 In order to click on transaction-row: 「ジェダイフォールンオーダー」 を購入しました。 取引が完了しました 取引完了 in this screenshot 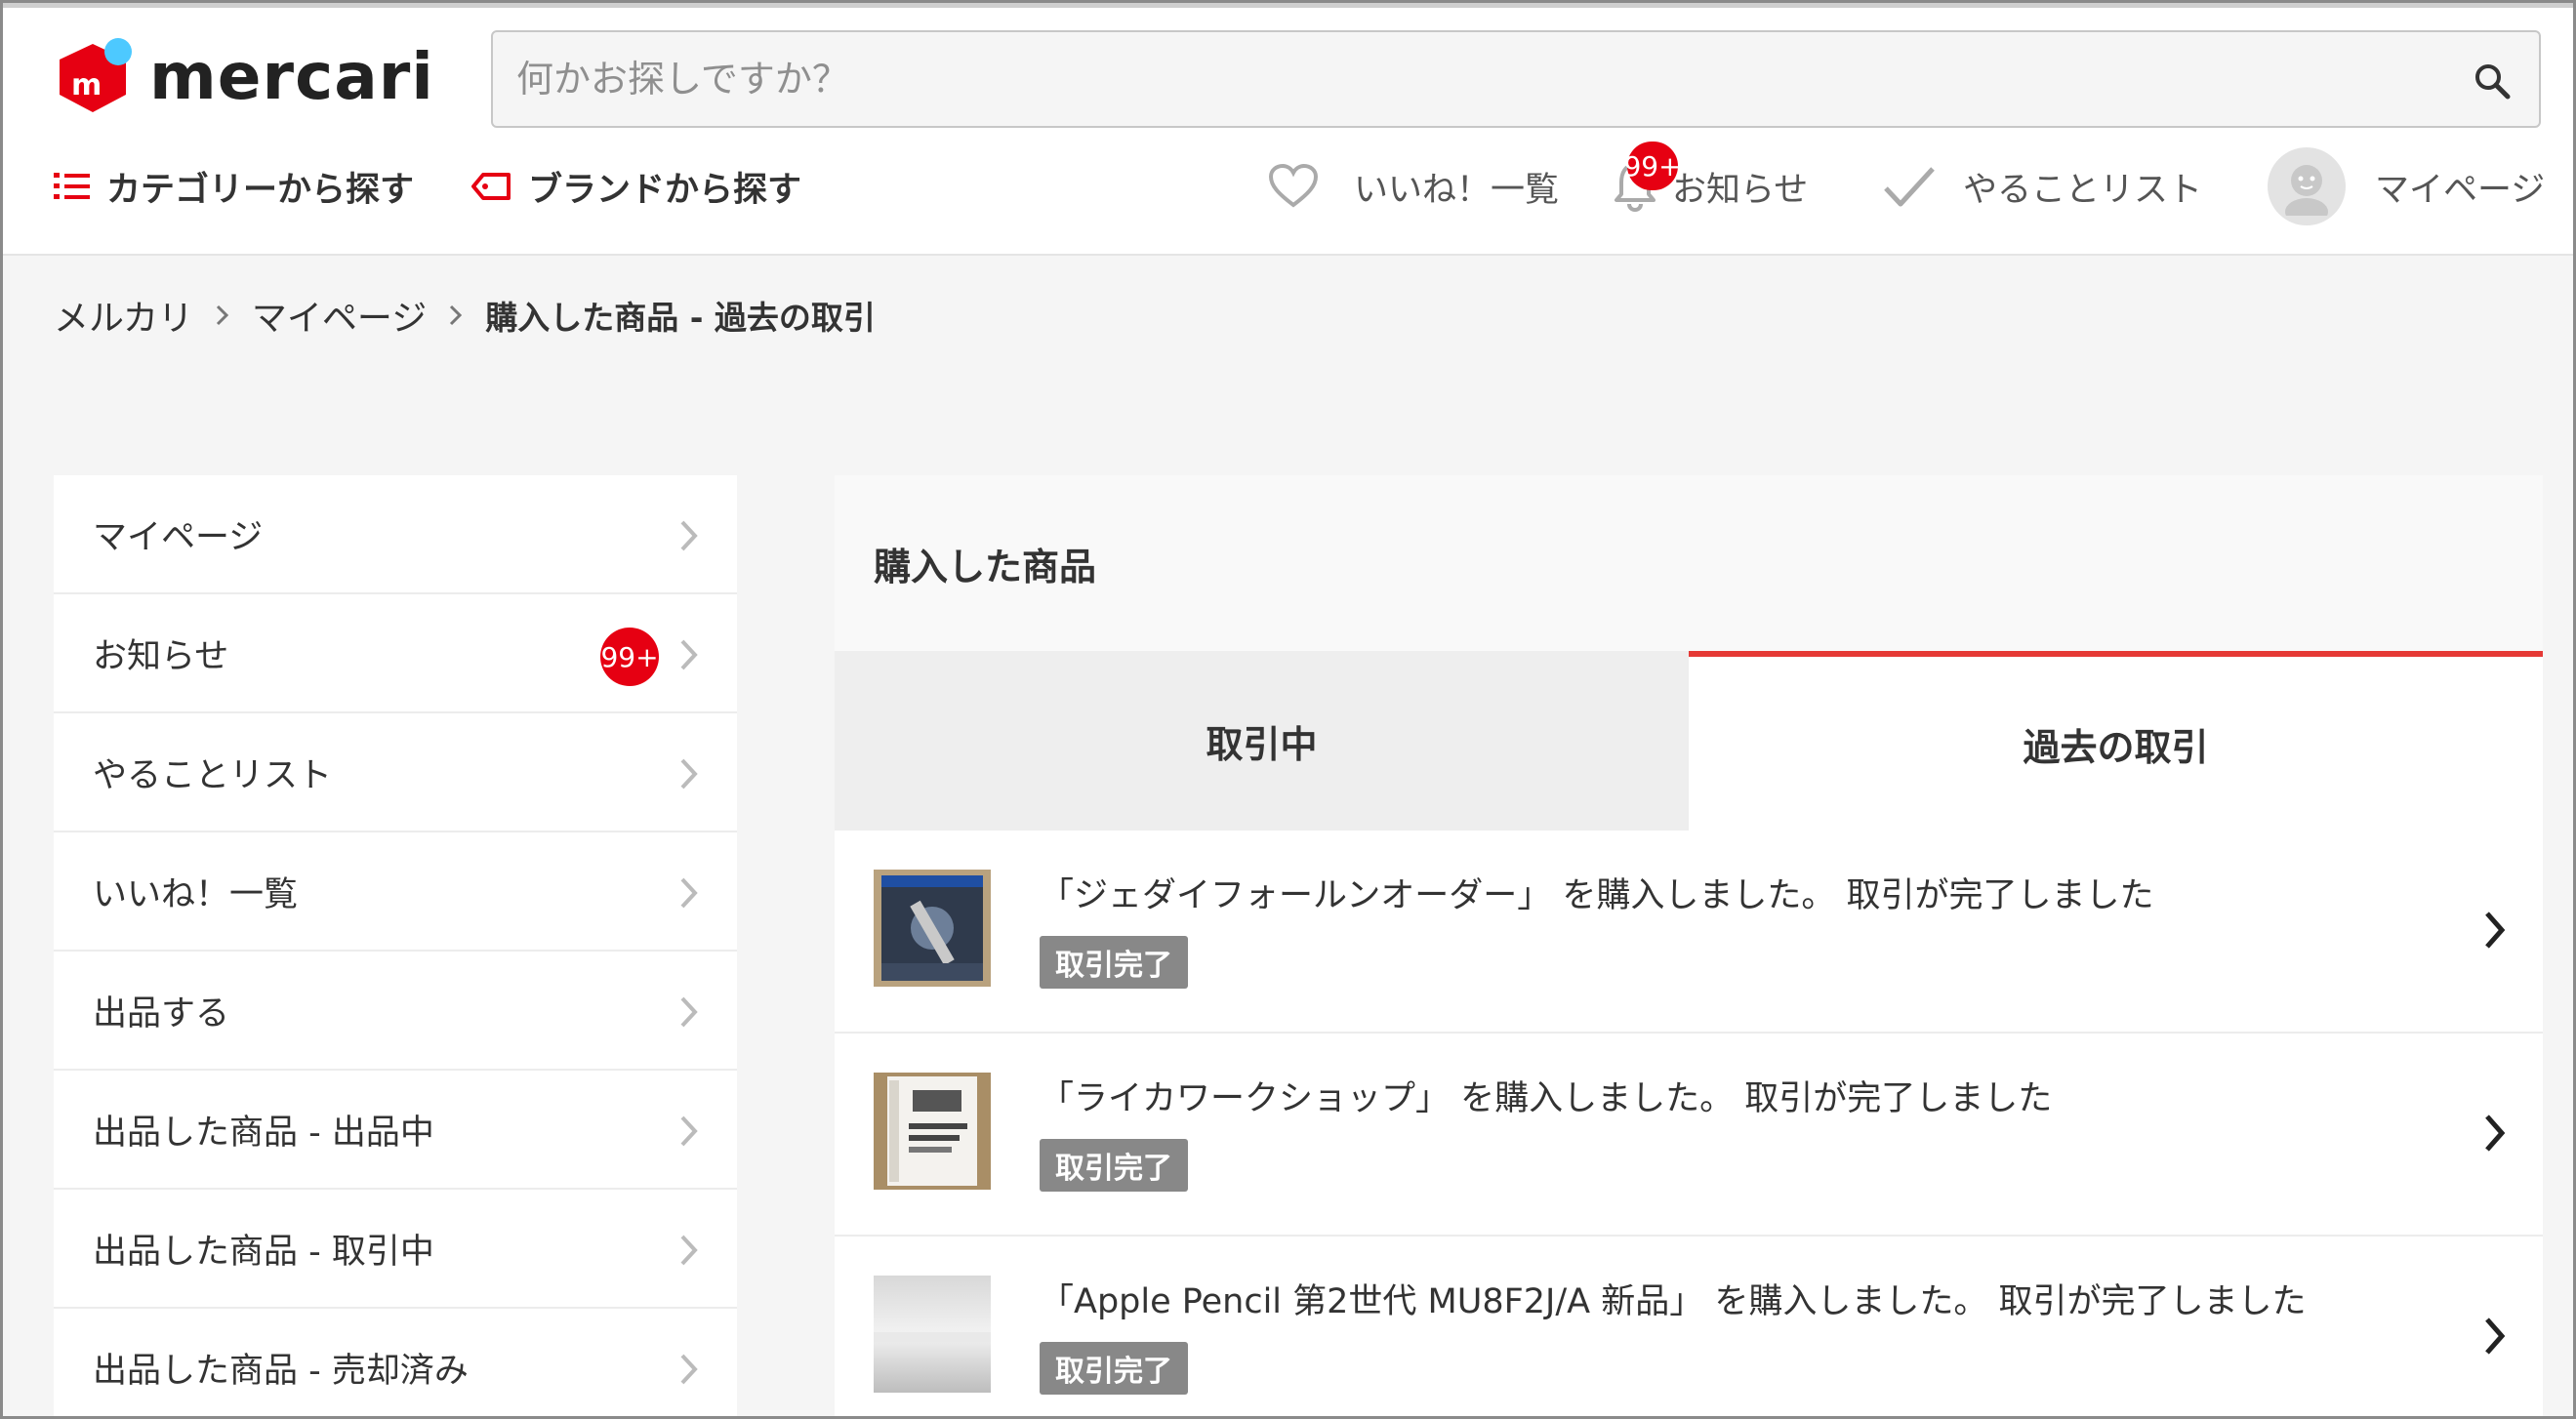, I will do `click(1689, 932)`.